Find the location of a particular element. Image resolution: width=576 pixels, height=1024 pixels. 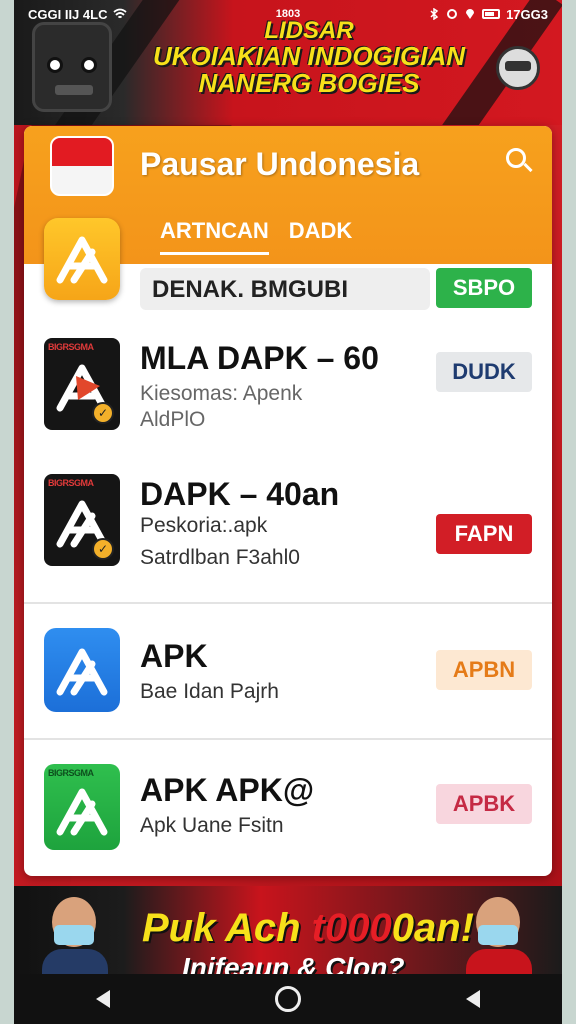

app-icon-apk-green: BIGRSGMA is located at coordinates (82, 807).